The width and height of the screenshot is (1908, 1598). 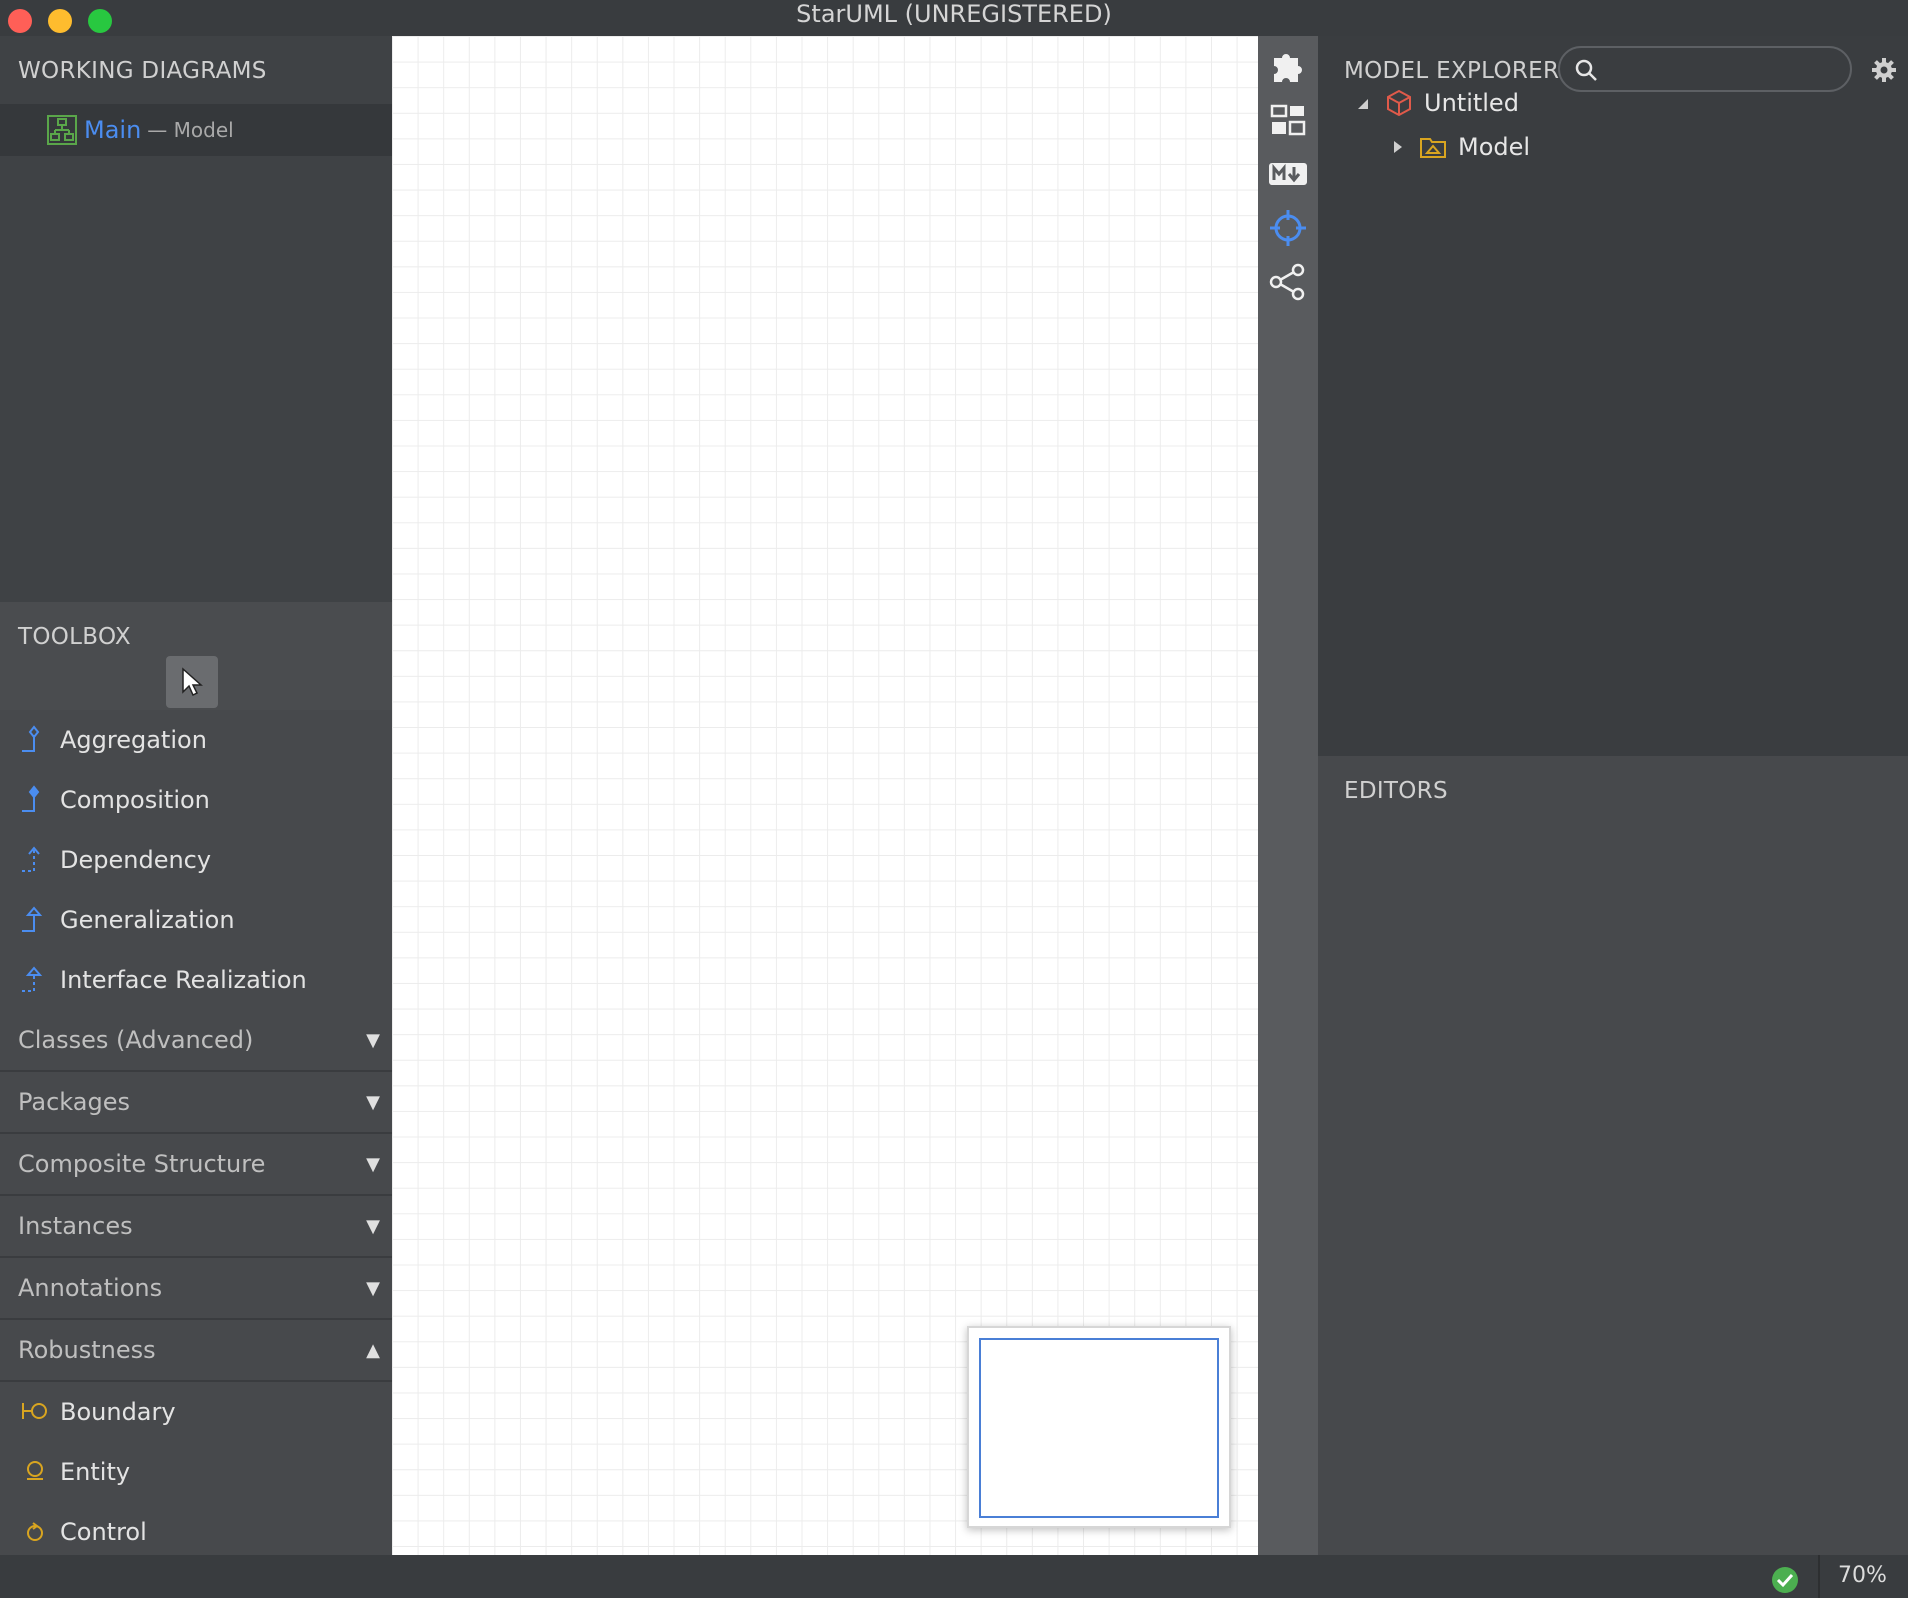 I want to click on working-diagram-owner: — Model, so click(x=190, y=130).